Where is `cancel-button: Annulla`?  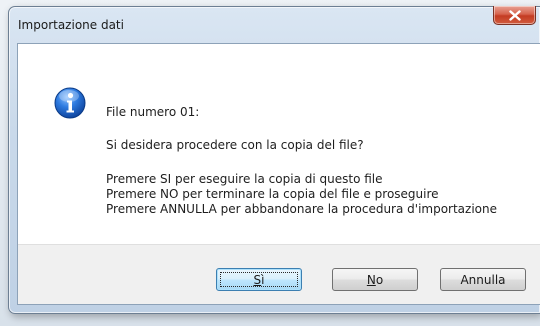 cancel-button: Annulla is located at coordinates (483, 279).